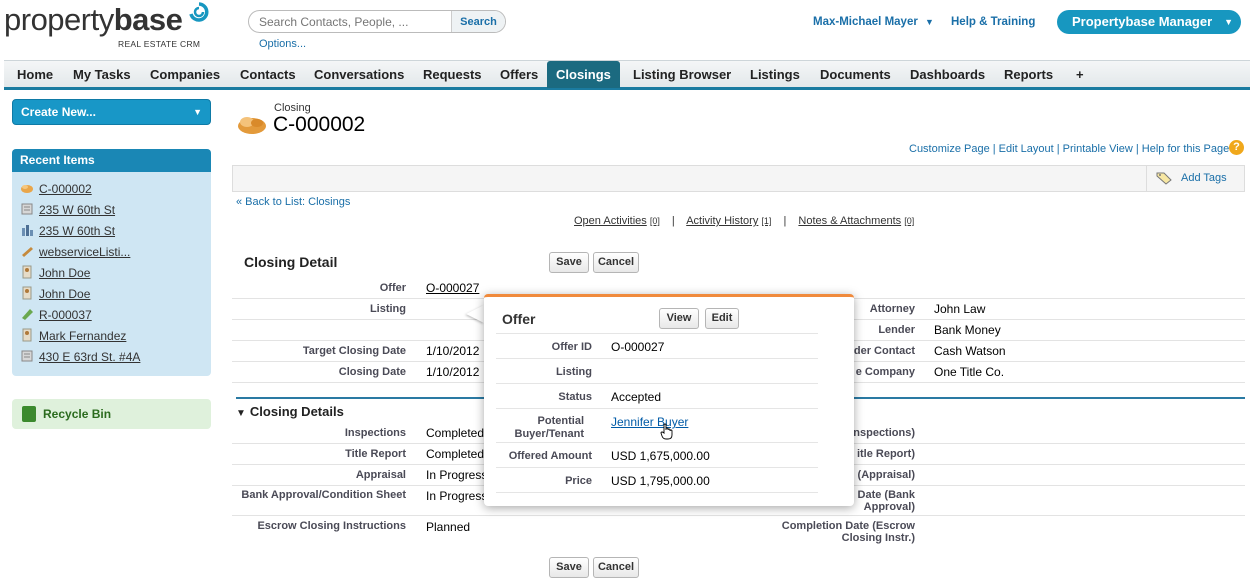 The height and width of the screenshot is (579, 1250). Describe the element at coordinates (241, 413) in the screenshot. I see `collapse-triangle-icon: ▼` at that location.